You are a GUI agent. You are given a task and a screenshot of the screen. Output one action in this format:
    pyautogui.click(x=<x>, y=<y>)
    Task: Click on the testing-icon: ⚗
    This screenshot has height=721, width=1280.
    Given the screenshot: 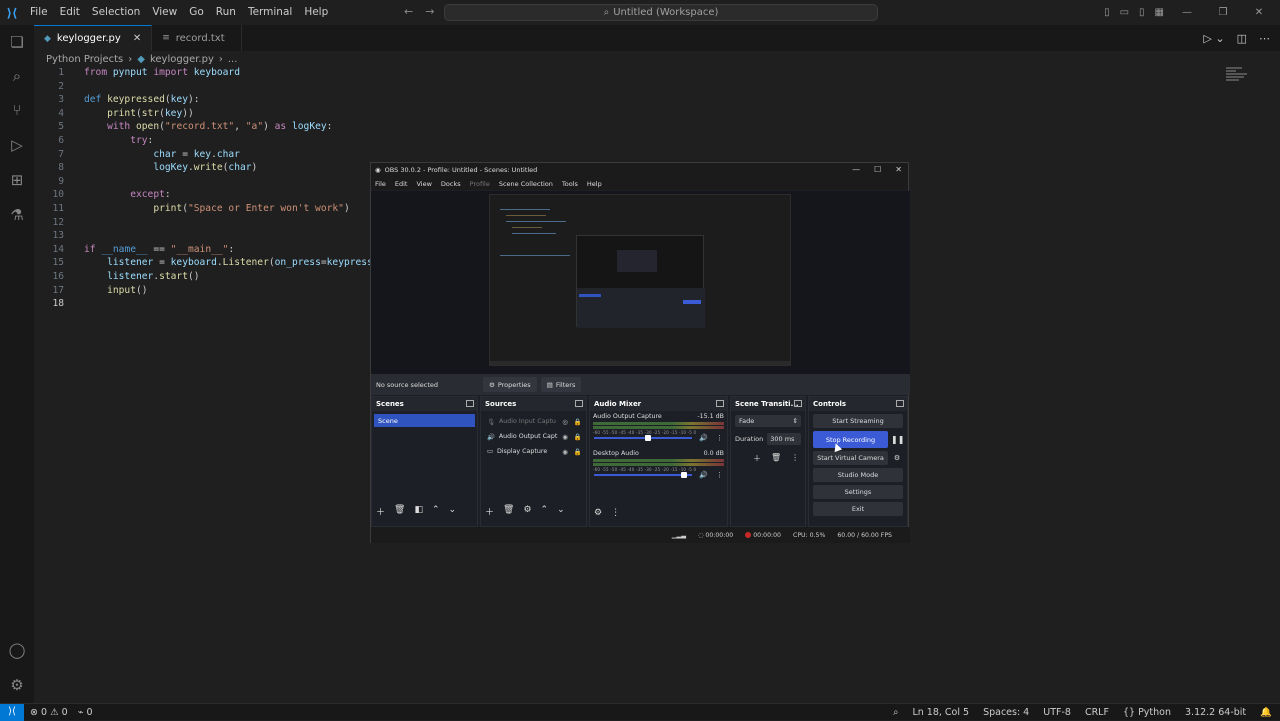 What is the action you would take?
    pyautogui.click(x=17, y=215)
    